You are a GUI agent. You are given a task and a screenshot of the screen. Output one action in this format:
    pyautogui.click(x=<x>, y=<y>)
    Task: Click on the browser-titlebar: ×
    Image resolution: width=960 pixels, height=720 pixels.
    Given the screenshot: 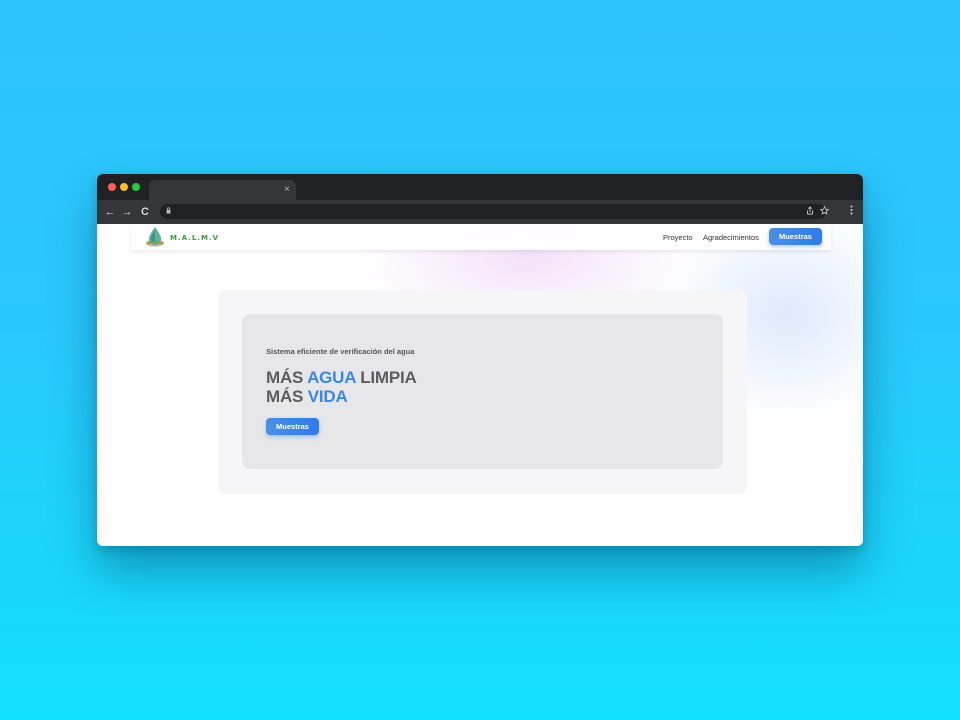 What is the action you would take?
    pyautogui.click(x=480, y=187)
    